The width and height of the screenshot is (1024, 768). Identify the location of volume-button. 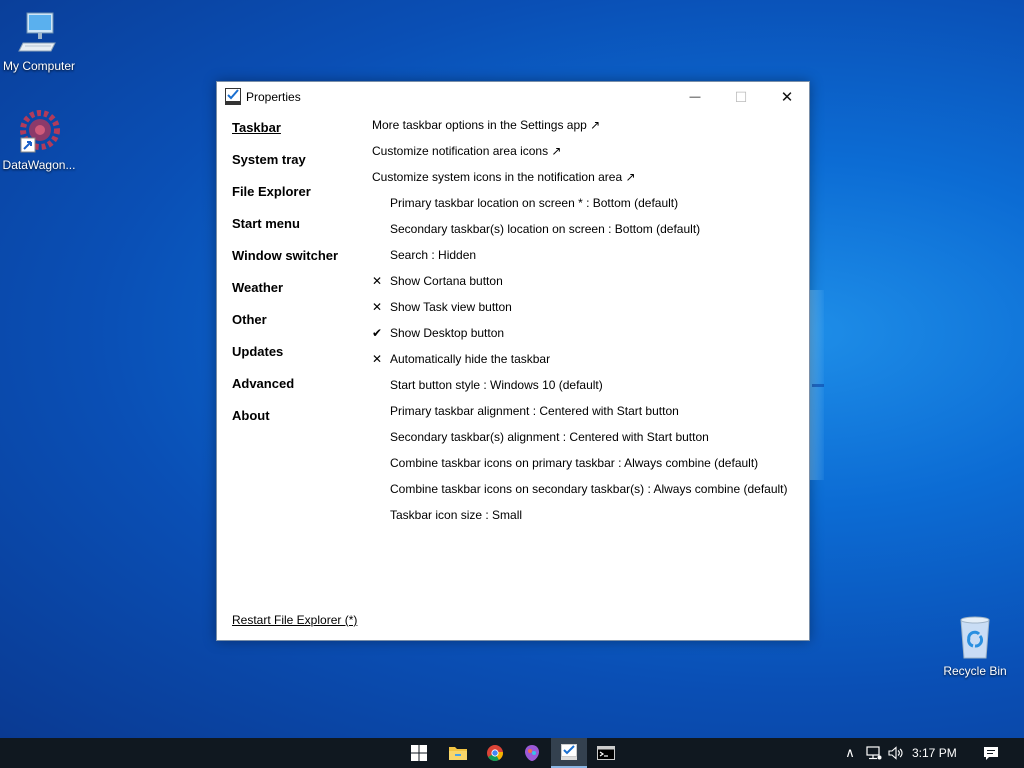
(896, 753).